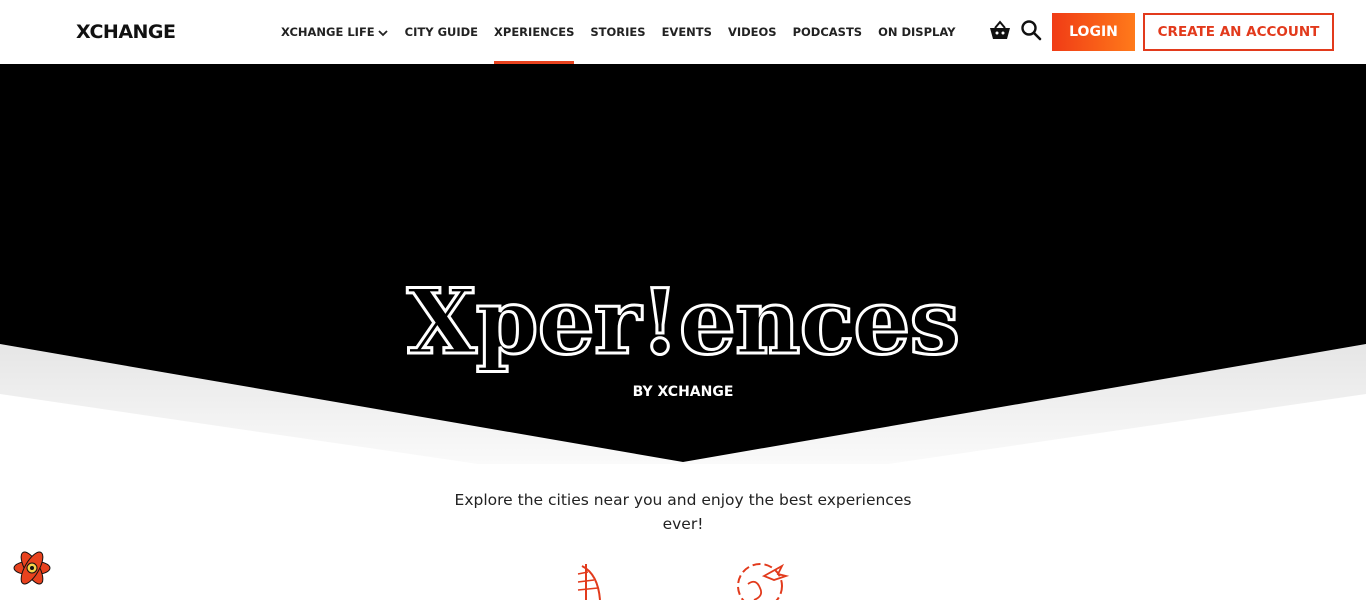  What do you see at coordinates (590, 580) in the screenshot?
I see `burj-al-arab-icon` at bounding box center [590, 580].